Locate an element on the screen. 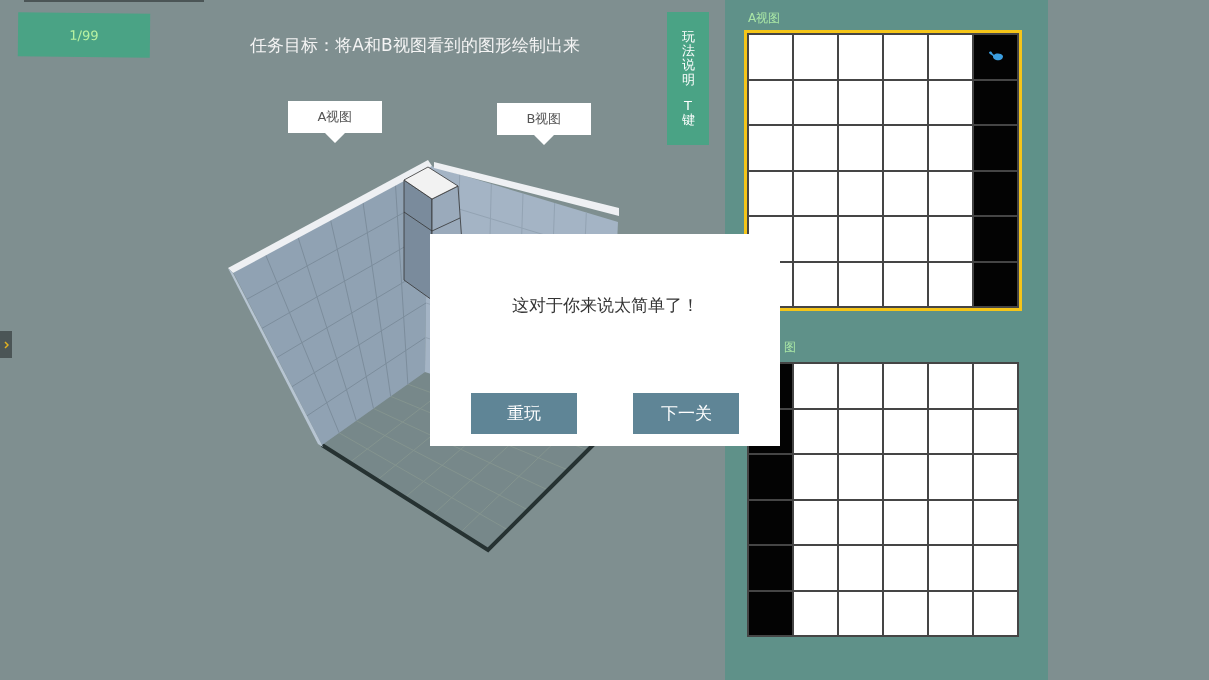 The height and width of the screenshot is (680, 1209). view-callout: A视图 is located at coordinates (335, 122).